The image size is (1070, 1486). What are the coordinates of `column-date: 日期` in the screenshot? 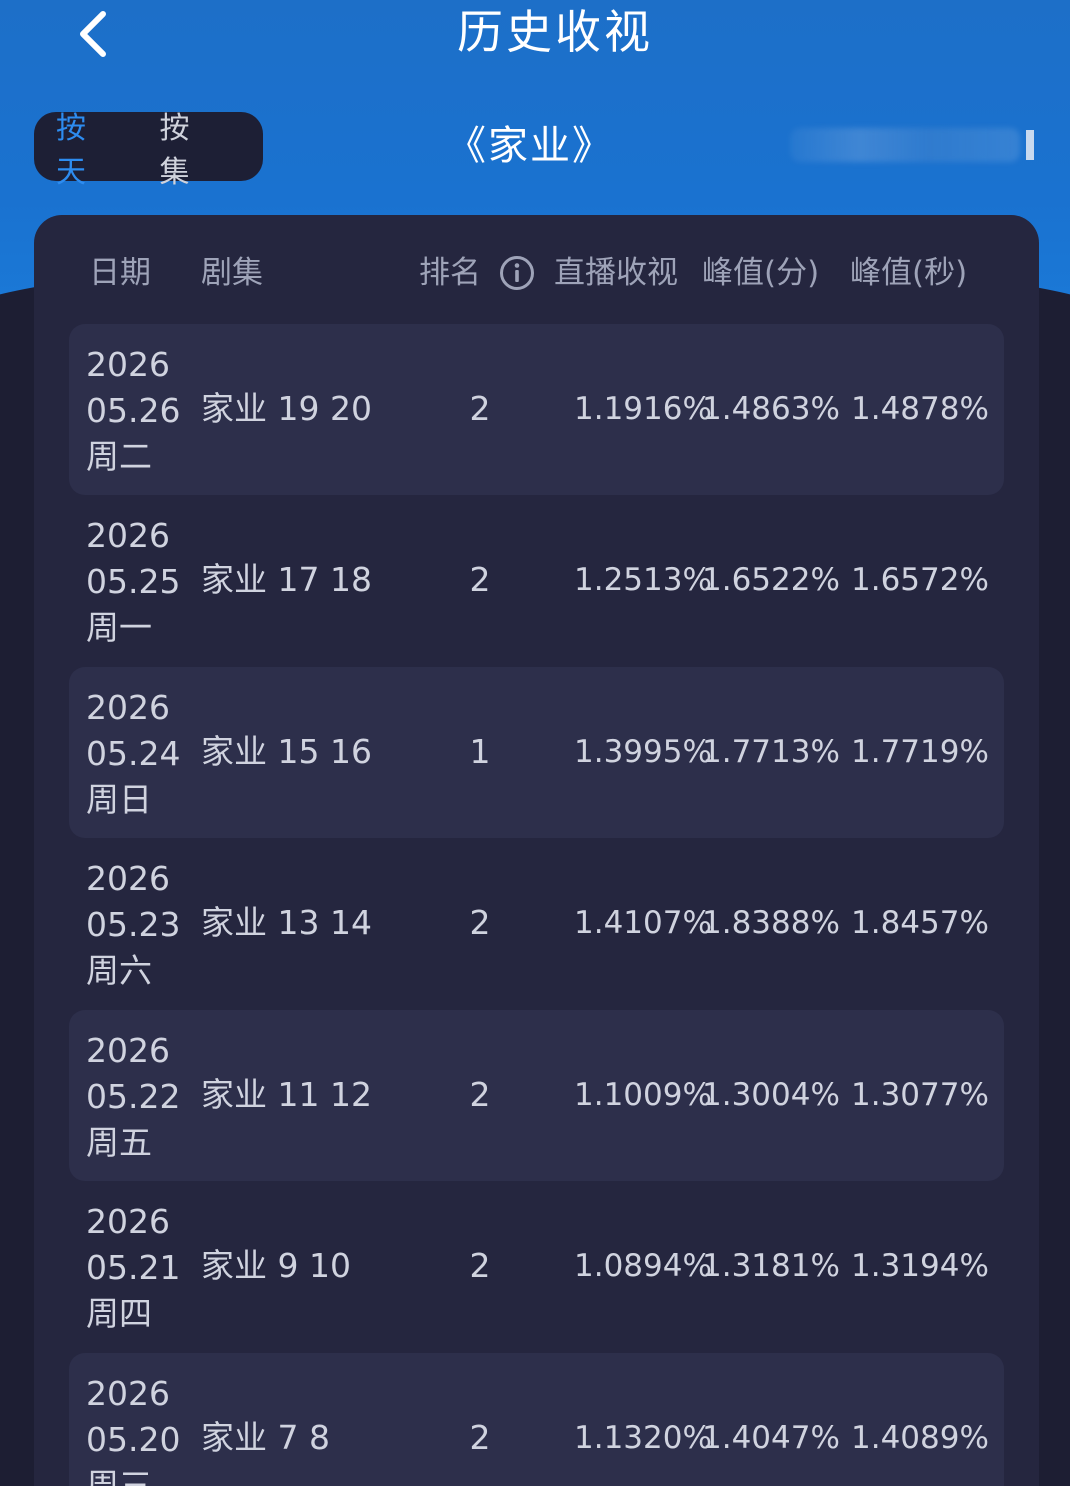 It's located at (120, 273).